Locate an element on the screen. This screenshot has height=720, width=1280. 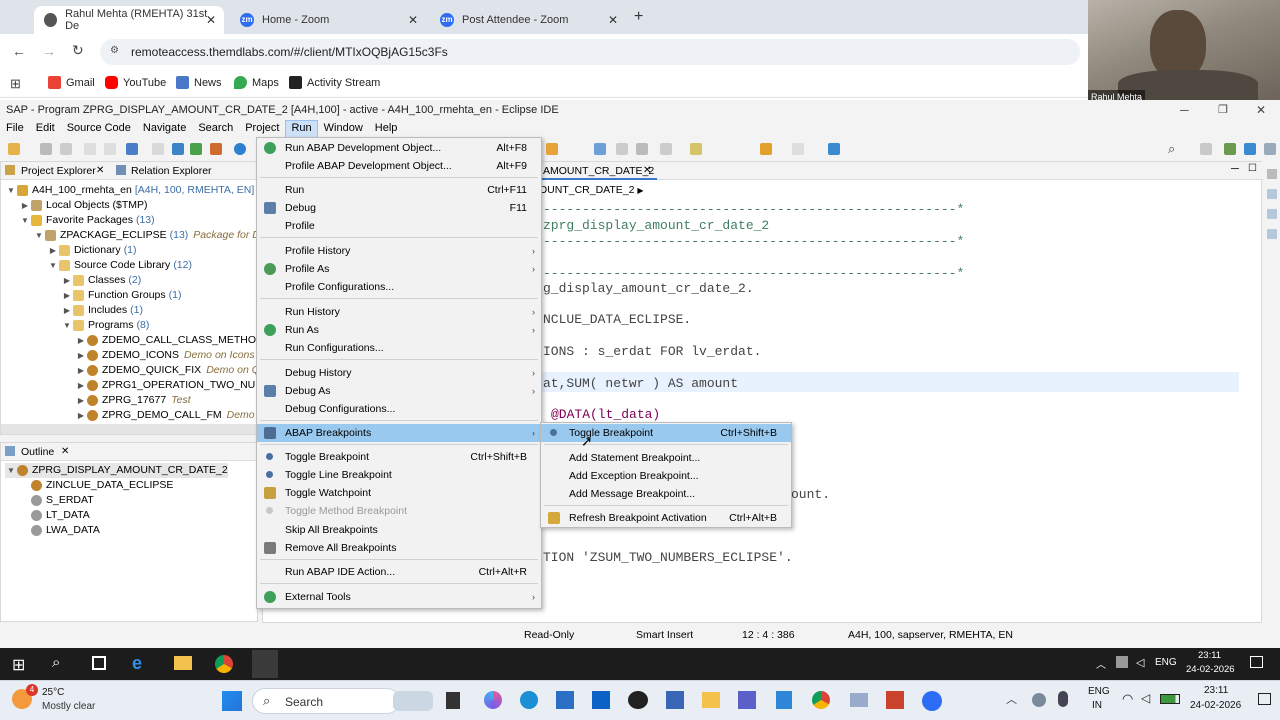
bookmark-youtube: YouTube is located at coordinates (135, 82).